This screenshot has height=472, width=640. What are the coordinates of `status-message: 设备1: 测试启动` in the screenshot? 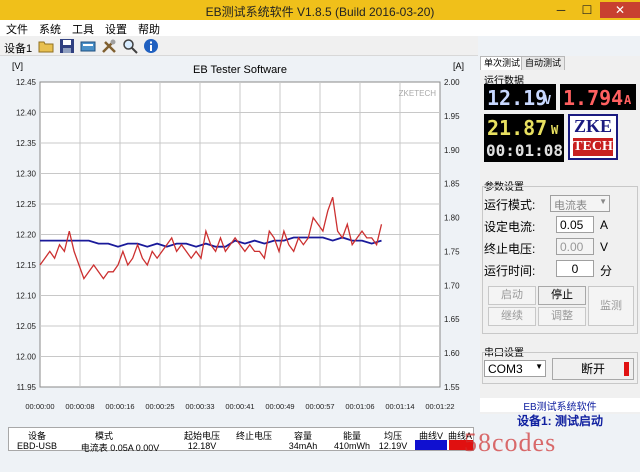 It's located at (559, 421).